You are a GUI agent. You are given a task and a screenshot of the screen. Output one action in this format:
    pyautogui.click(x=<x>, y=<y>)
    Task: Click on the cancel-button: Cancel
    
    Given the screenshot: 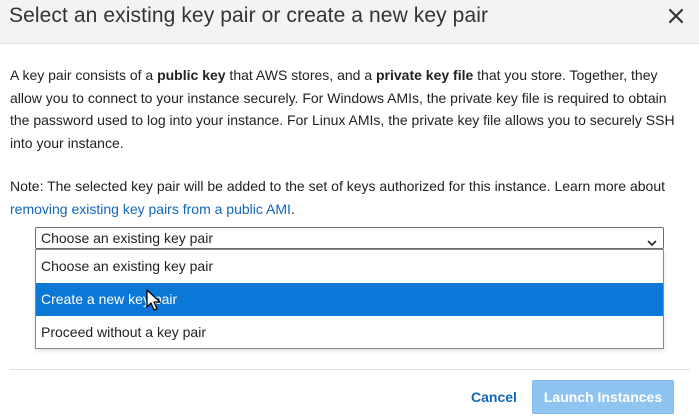 What is the action you would take?
    pyautogui.click(x=494, y=397)
    